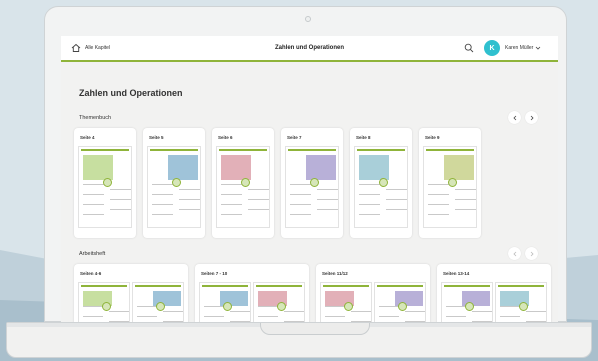 The width and height of the screenshot is (598, 361). I want to click on arbeitsheft-page-card: Seiten 13-14, so click(494, 293).